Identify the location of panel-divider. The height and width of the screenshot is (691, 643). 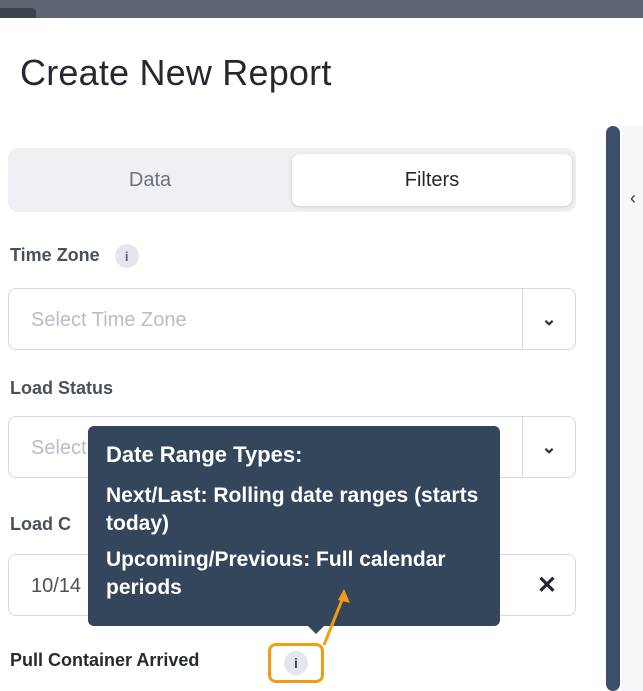
(613, 408).